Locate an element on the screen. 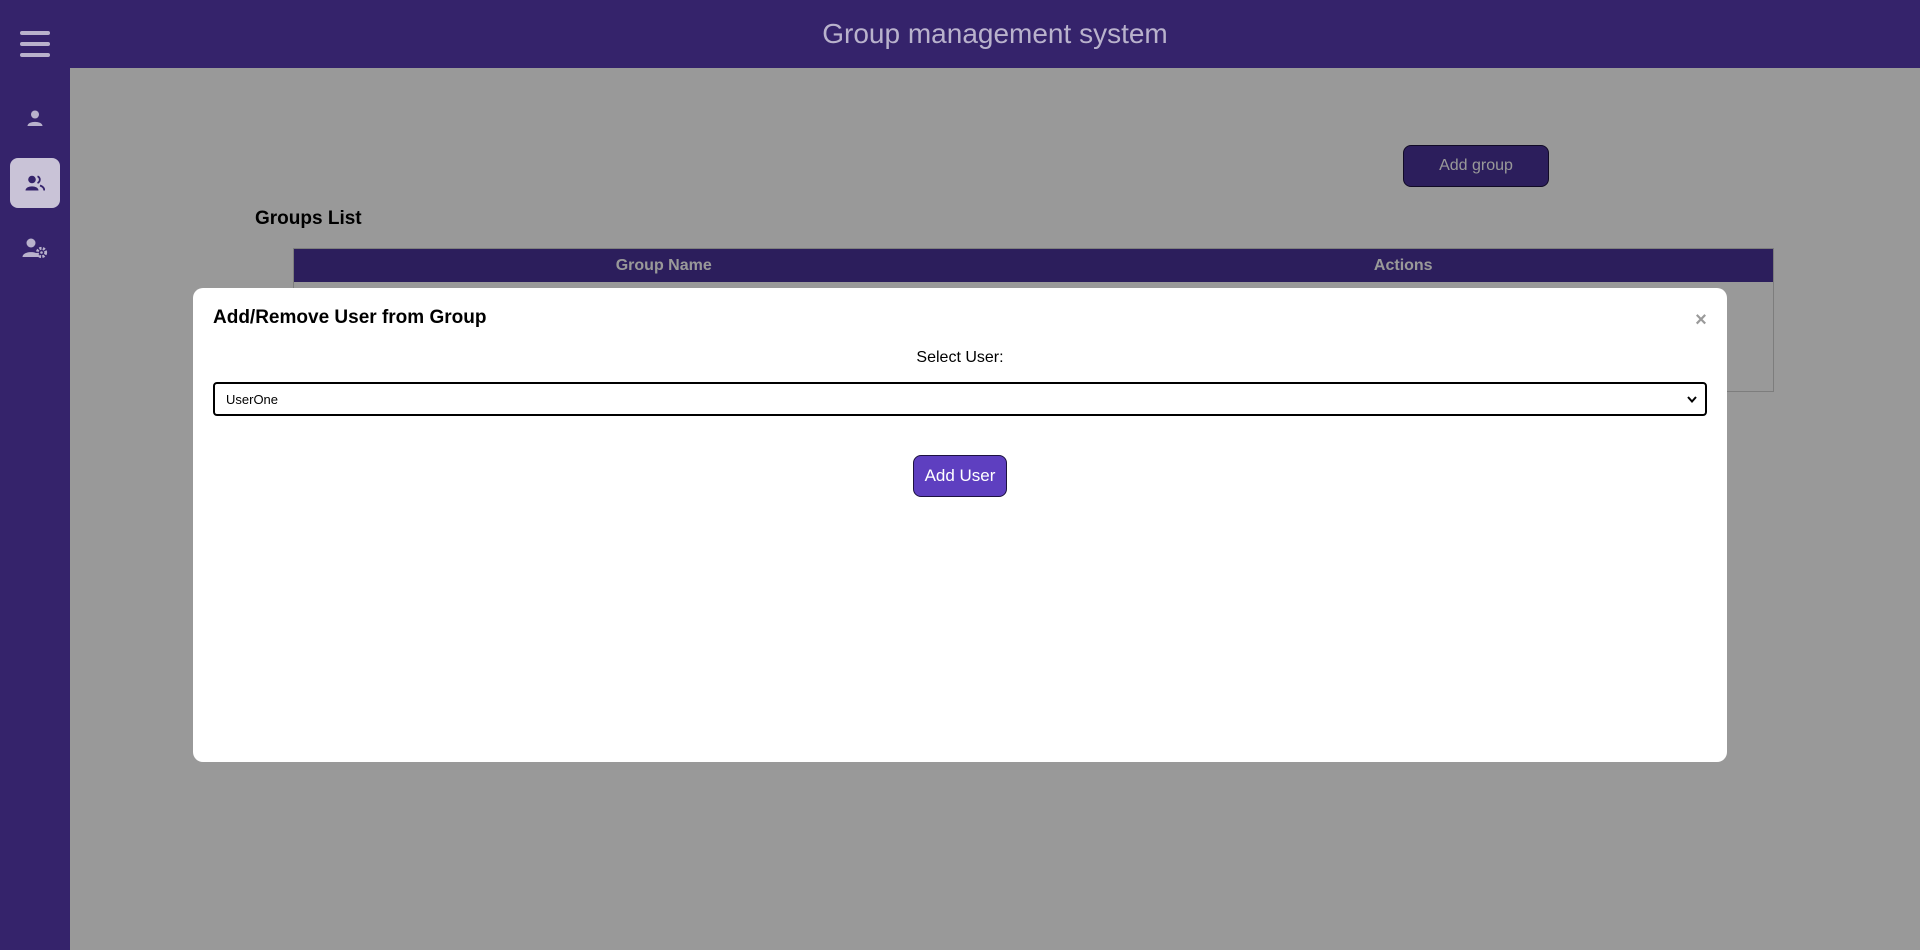 Image resolution: width=1920 pixels, height=950 pixels. sidebar-item-user-settings is located at coordinates (35, 248).